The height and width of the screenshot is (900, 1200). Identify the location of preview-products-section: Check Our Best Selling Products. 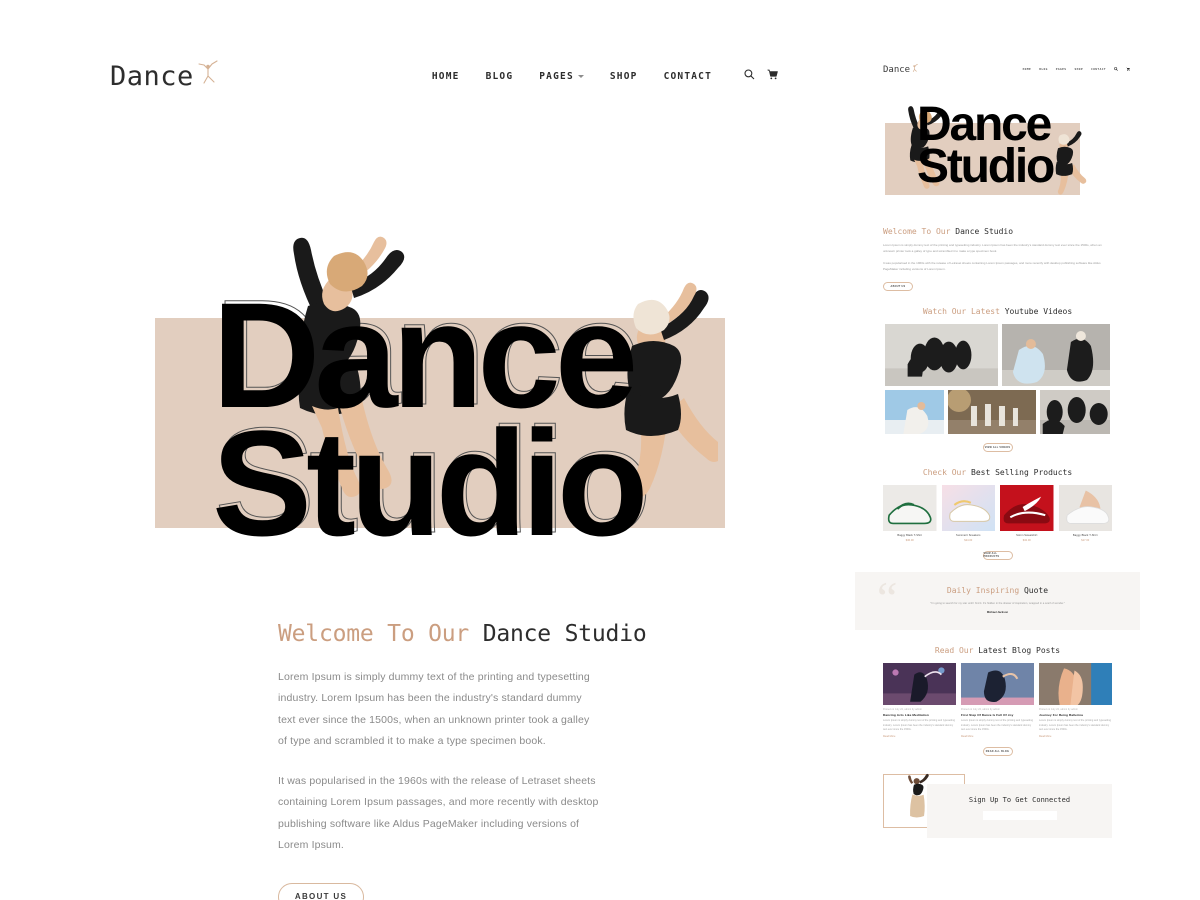
(997, 472).